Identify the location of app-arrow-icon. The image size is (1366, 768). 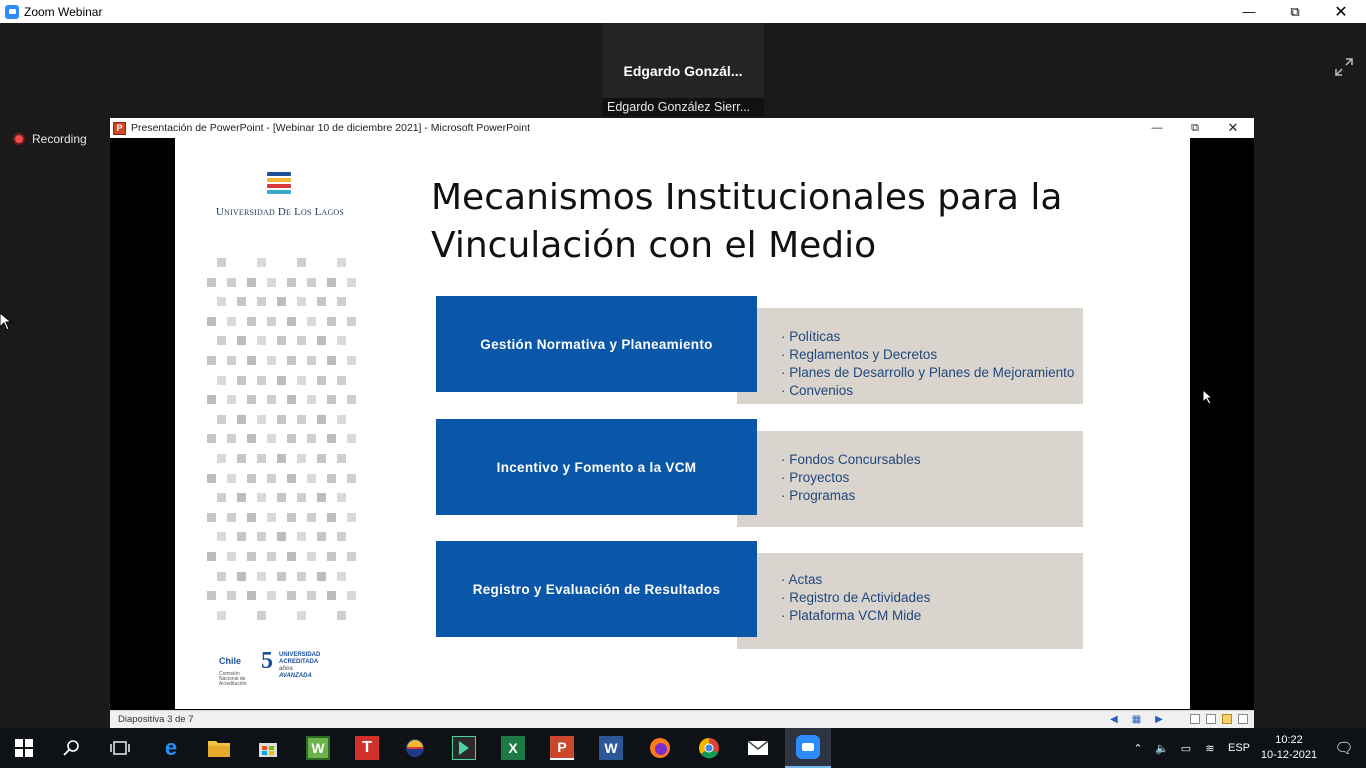
(464, 748).